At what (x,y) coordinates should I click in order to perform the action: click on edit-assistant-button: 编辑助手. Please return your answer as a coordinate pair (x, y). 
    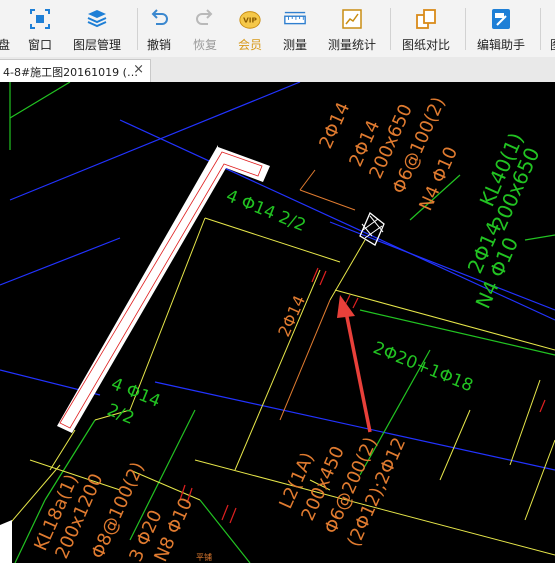
    Looking at the image, I should click on (501, 28).